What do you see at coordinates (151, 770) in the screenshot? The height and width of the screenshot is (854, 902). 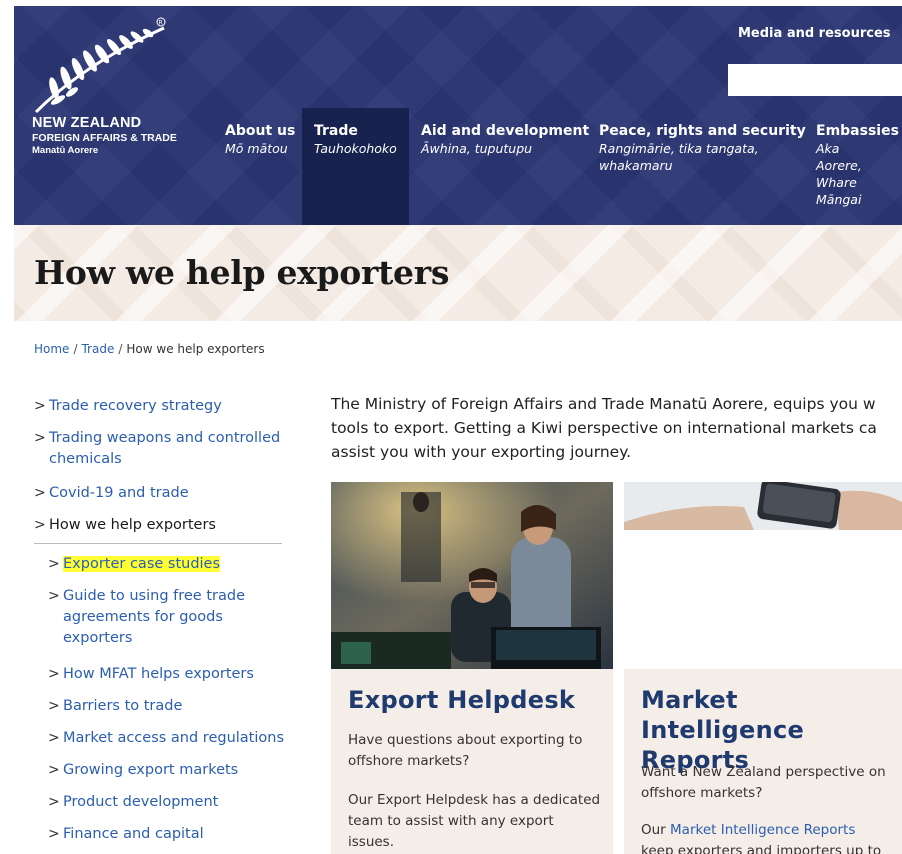 I see `sidebar-item-label: Growing export markets` at bounding box center [151, 770].